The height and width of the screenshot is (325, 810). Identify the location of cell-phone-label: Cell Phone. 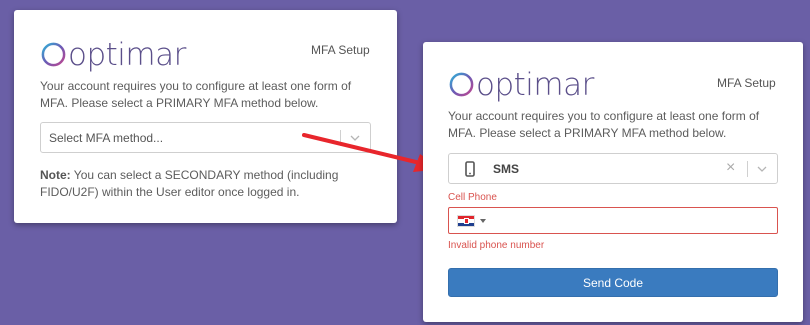
(472, 197).